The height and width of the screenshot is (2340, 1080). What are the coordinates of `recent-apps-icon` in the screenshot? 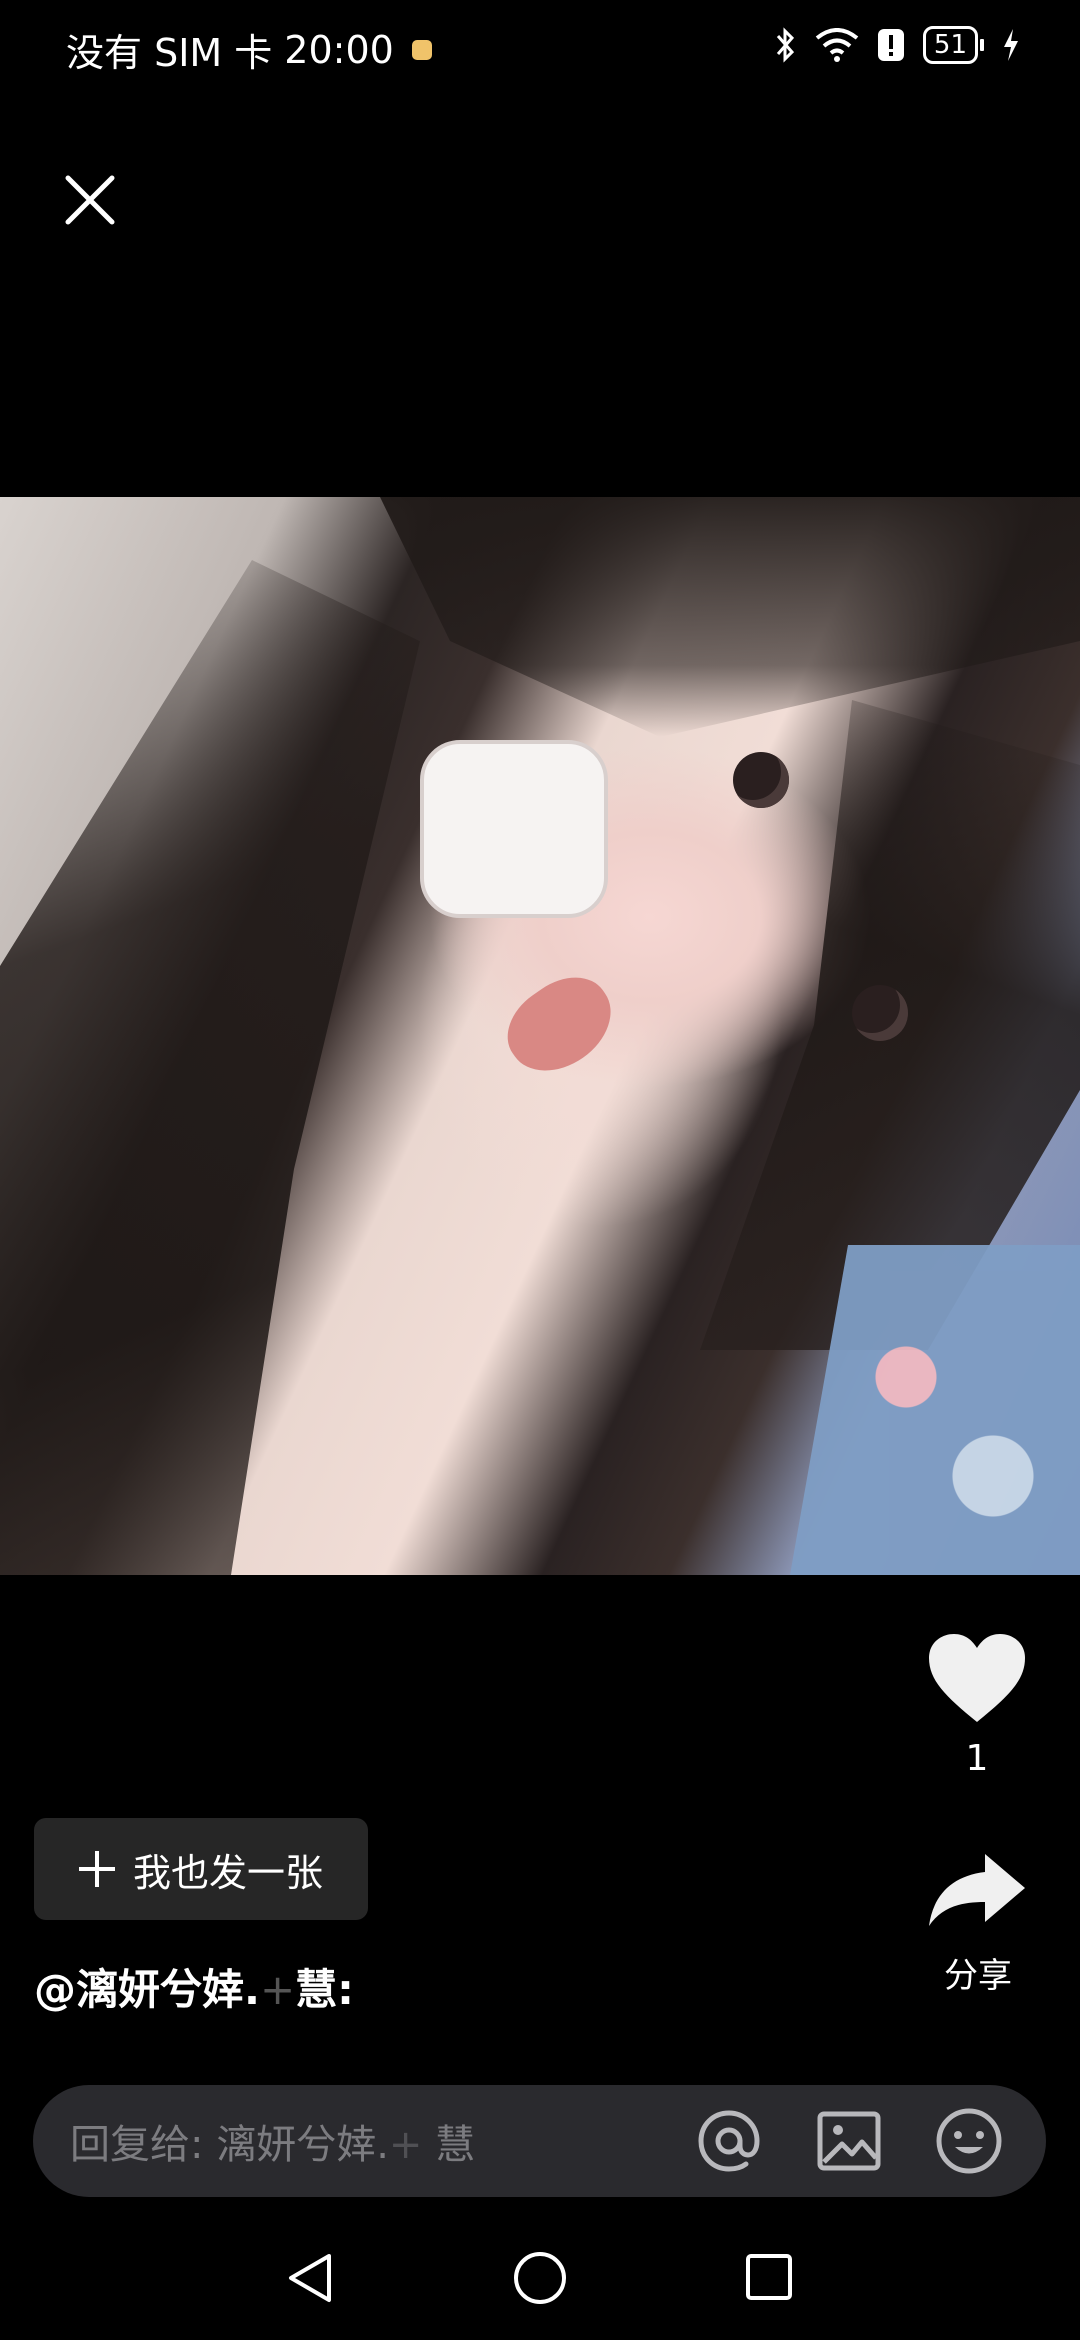 It's located at (769, 2277).